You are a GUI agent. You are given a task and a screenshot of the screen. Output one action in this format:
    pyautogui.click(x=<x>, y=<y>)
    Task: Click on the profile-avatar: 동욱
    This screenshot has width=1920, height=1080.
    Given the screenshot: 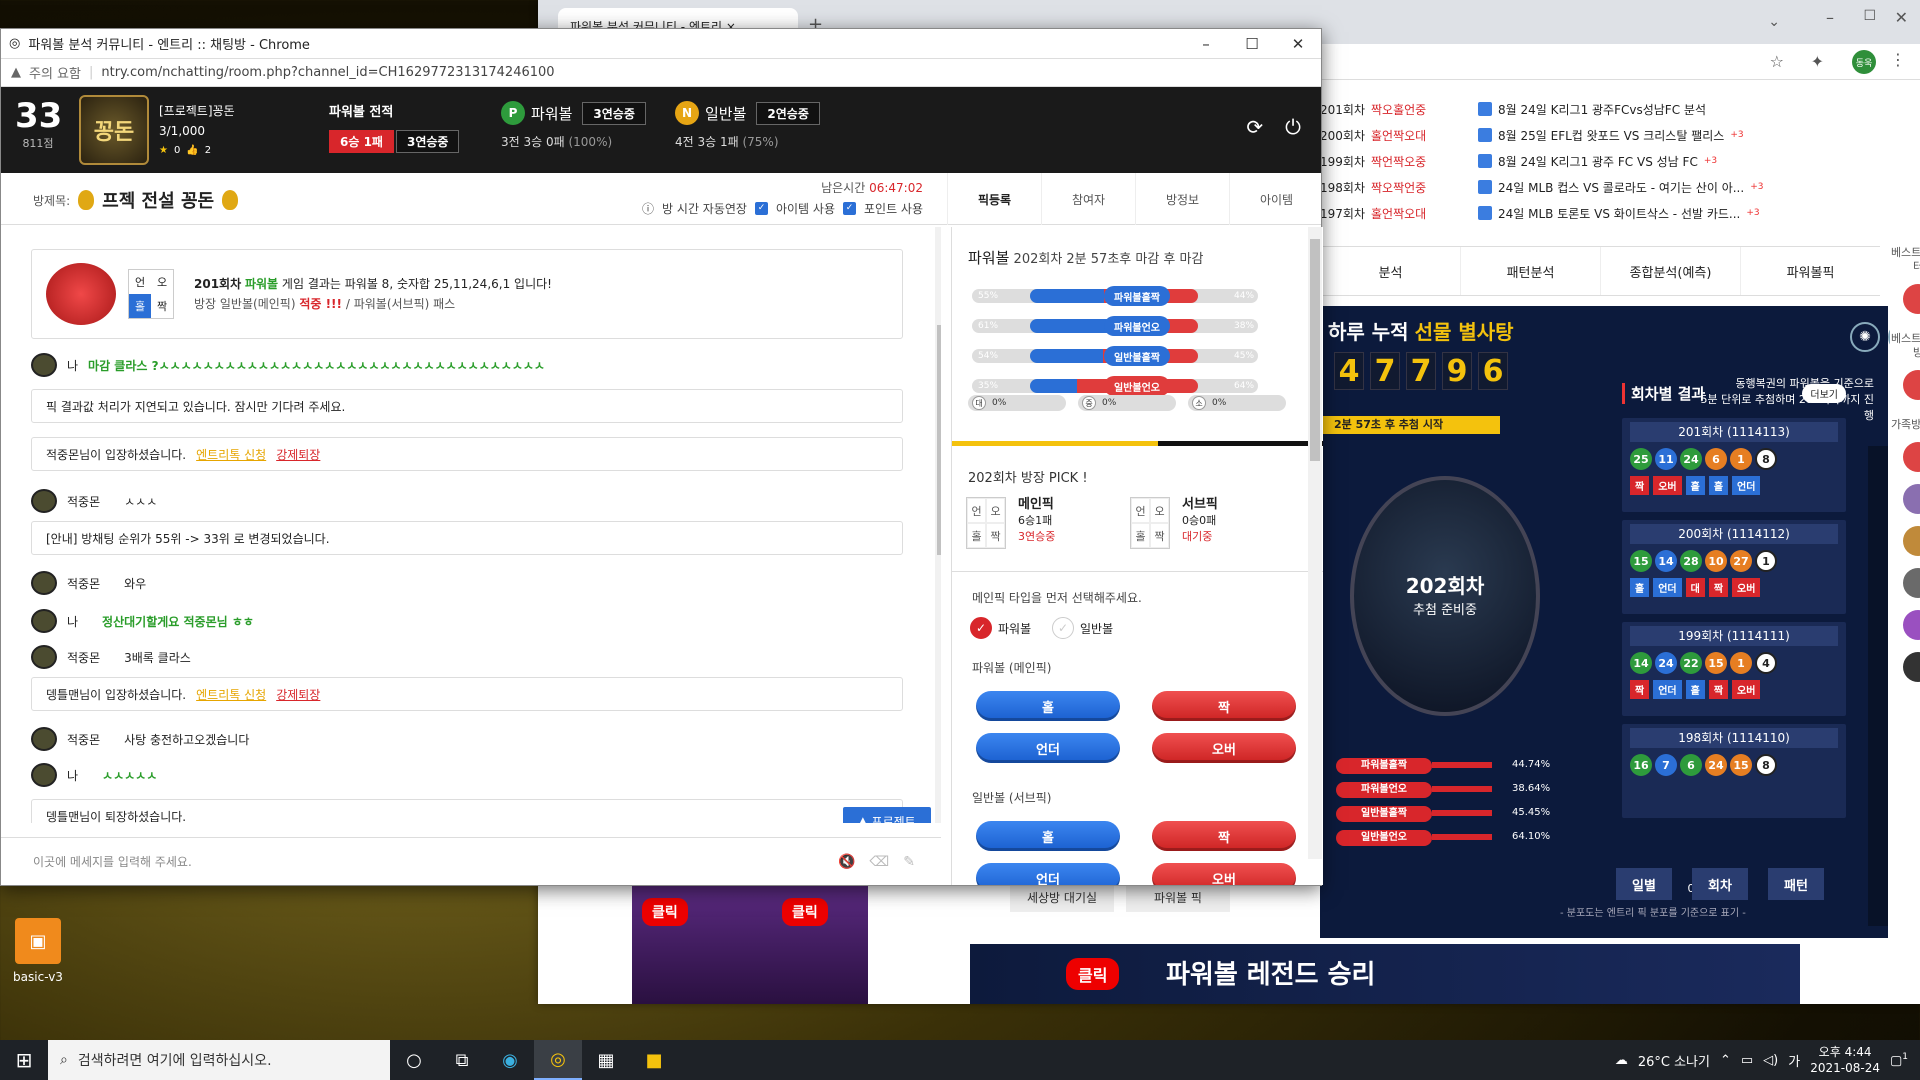 What is the action you would take?
    pyautogui.click(x=1864, y=62)
    